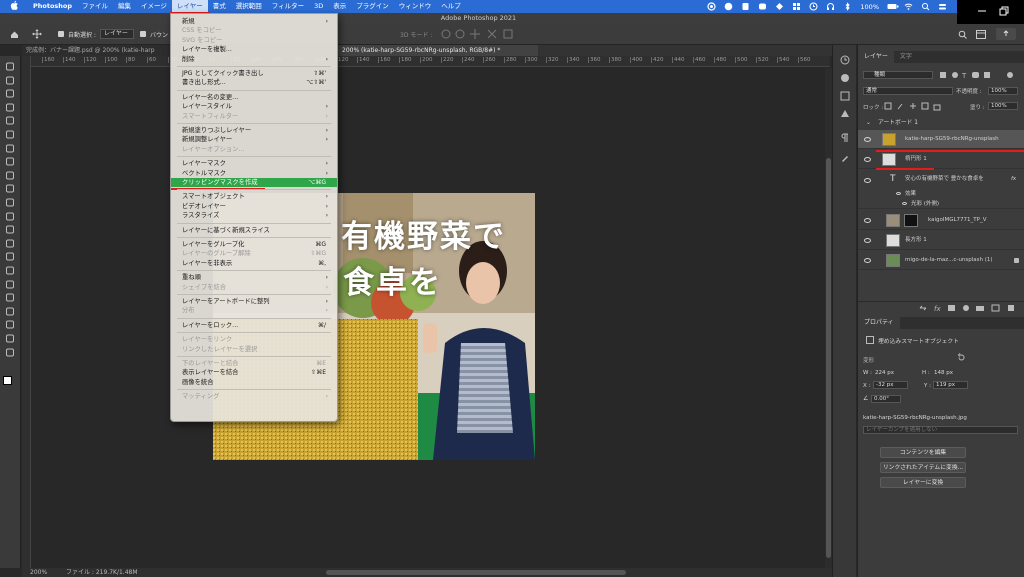 The image size is (1024, 577). I want to click on share-button, so click(1006, 34).